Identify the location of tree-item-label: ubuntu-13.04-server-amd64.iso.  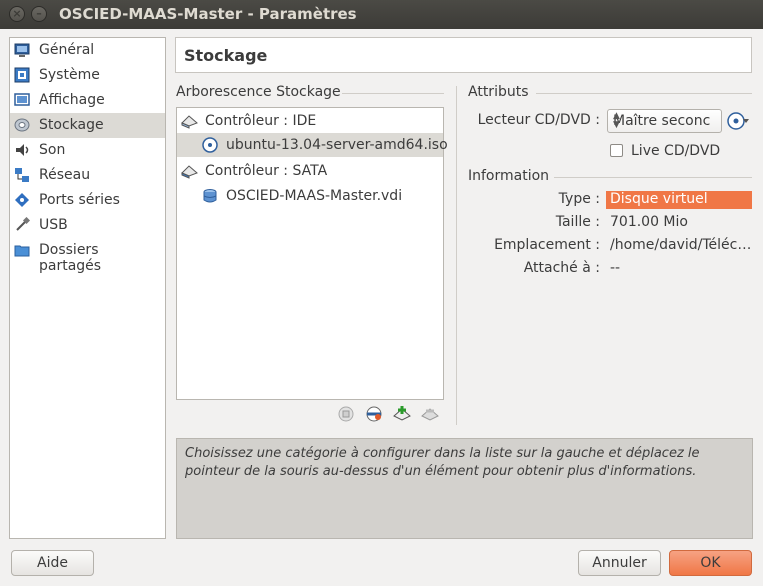
(337, 145).